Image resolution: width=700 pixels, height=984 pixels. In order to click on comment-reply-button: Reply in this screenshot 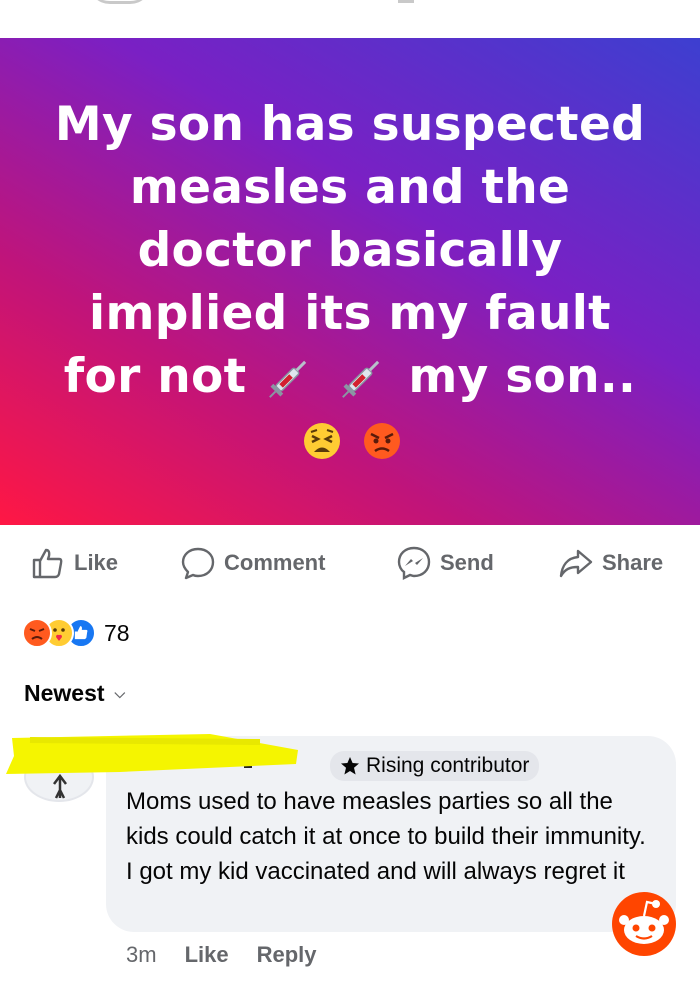, I will do `click(287, 955)`.